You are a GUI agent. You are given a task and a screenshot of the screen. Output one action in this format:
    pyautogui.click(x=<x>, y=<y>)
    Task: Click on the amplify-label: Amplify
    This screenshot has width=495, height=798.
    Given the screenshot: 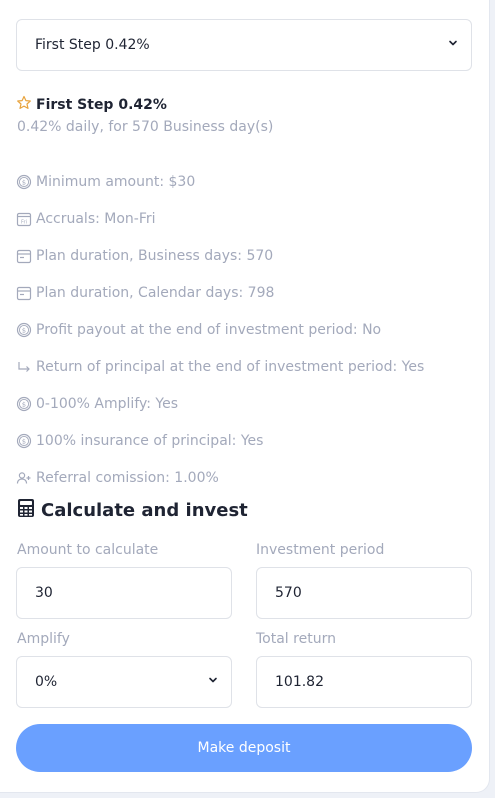 What is the action you would take?
    pyautogui.click(x=43, y=639)
    